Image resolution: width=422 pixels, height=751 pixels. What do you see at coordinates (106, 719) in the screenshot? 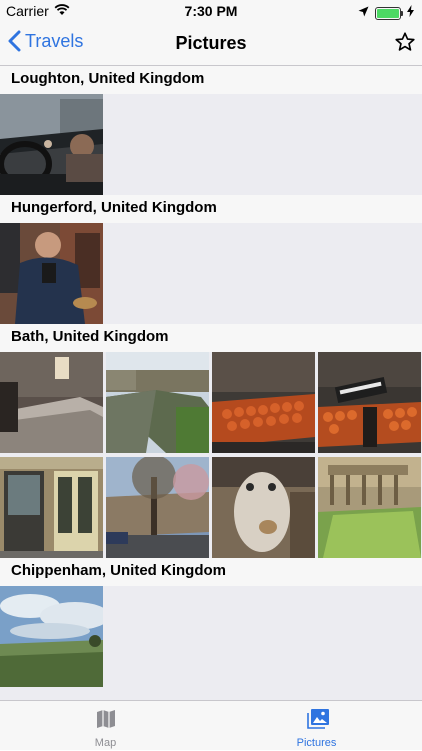
I see `map-icon` at bounding box center [106, 719].